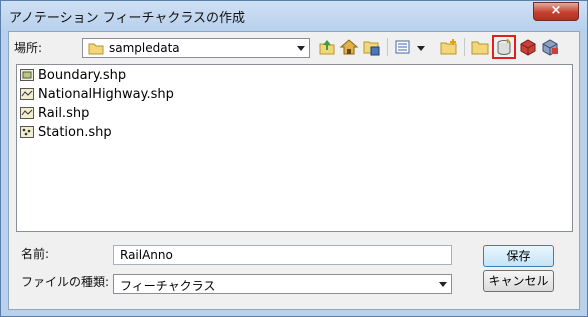 The image size is (588, 317). I want to click on file-type-label: ファイルの種類:, so click(65, 282).